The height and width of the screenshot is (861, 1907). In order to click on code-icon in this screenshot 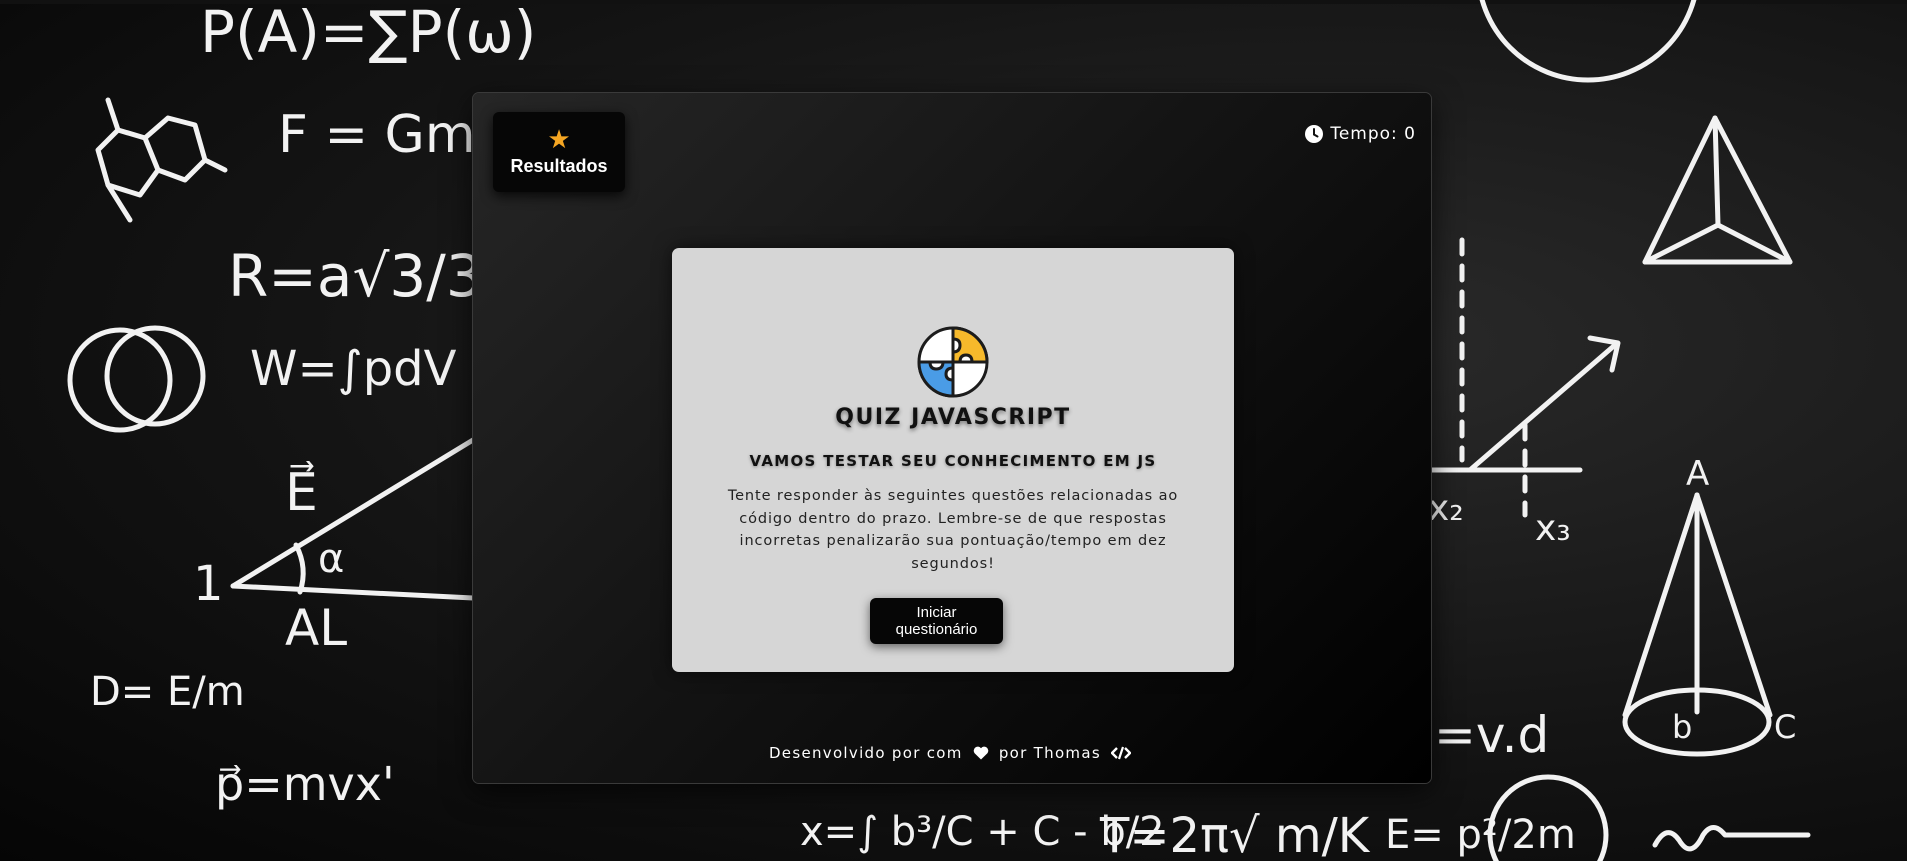, I will do `click(1121, 753)`.